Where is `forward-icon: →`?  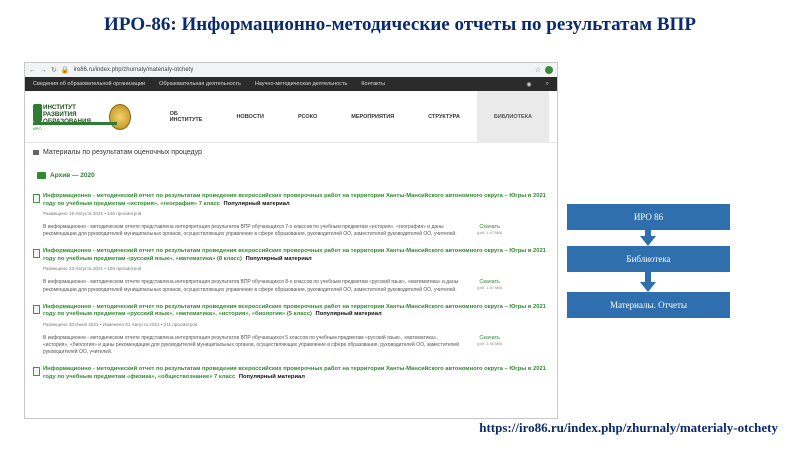 forward-icon: → is located at coordinates (43, 70).